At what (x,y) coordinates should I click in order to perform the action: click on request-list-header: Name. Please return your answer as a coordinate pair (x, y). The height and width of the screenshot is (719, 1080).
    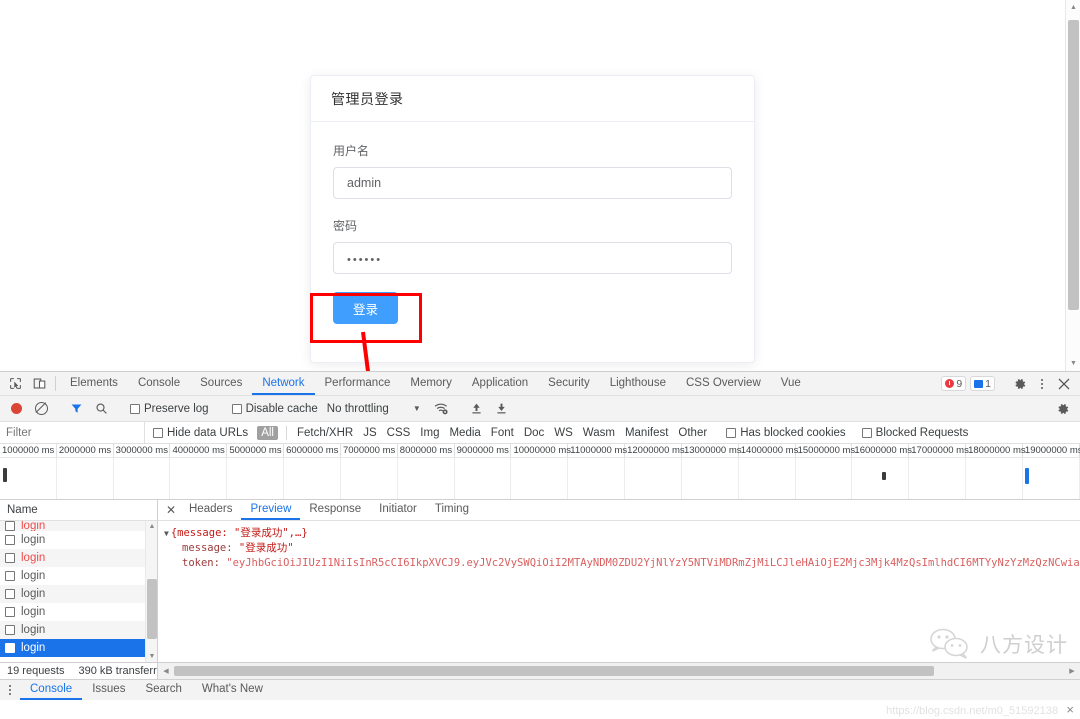
    Looking at the image, I should click on (78, 510).